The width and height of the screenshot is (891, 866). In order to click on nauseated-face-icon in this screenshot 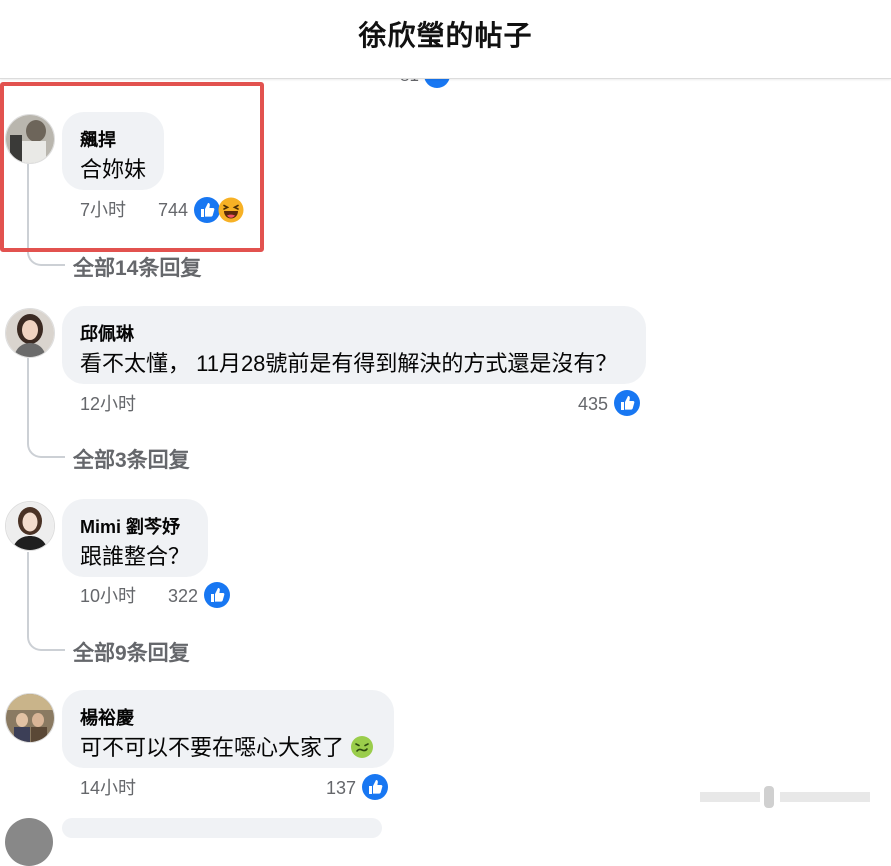, I will do `click(362, 750)`.